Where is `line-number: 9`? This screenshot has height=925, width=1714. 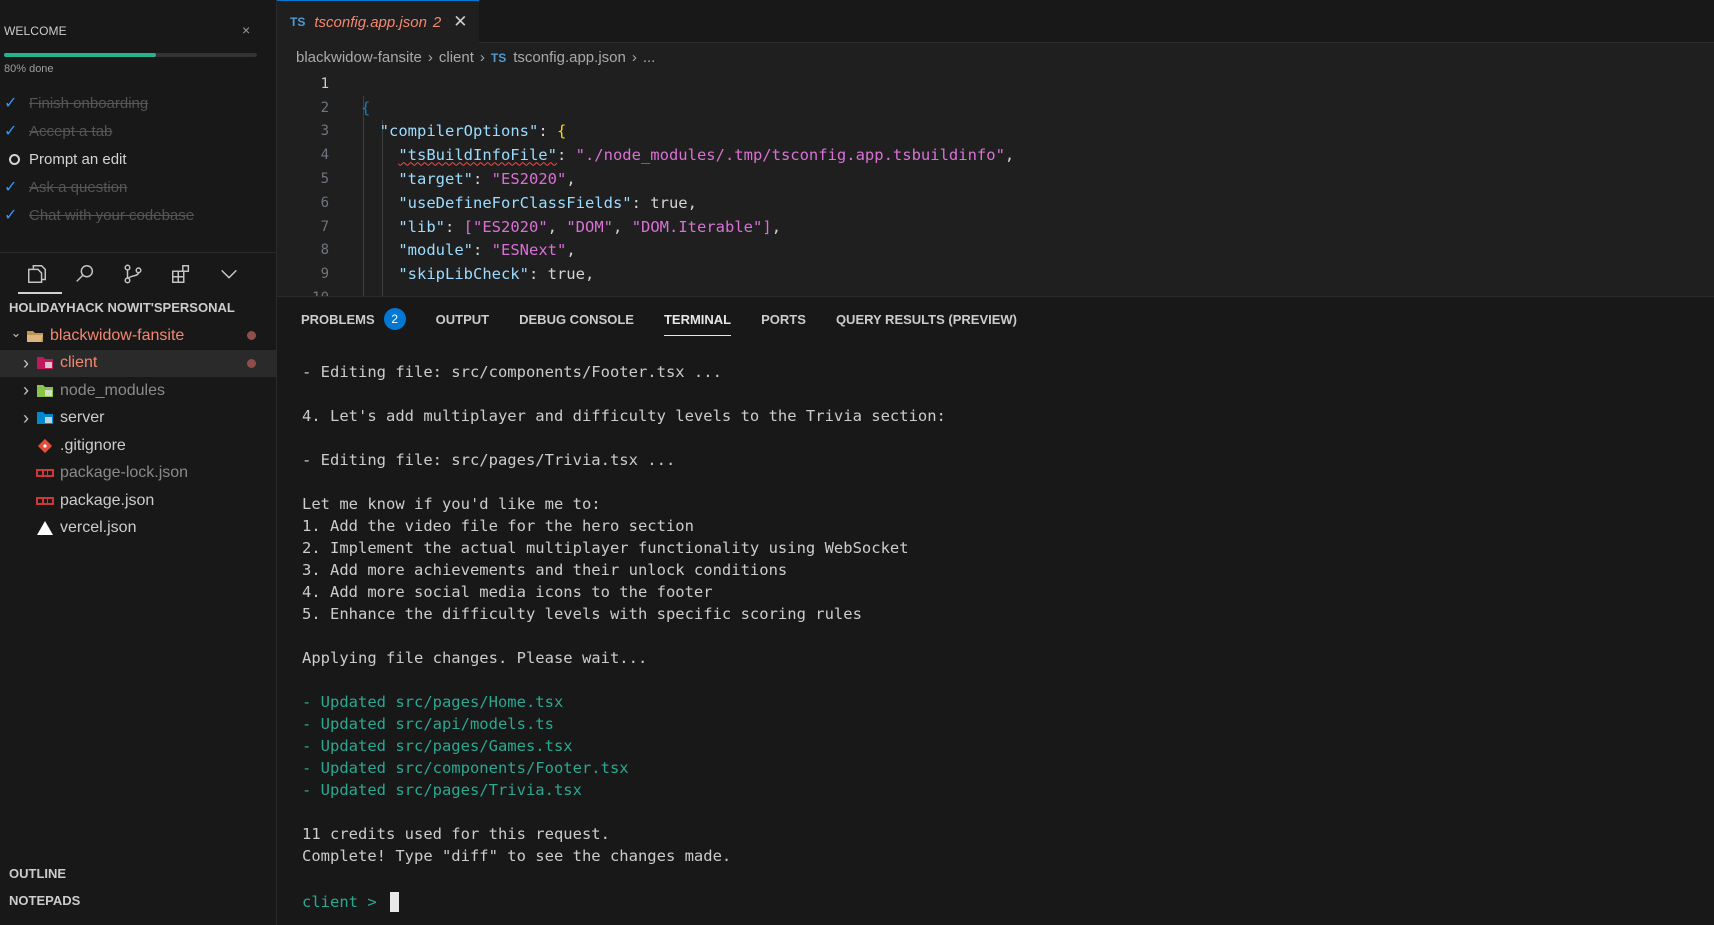
line-number: 9 is located at coordinates (324, 274).